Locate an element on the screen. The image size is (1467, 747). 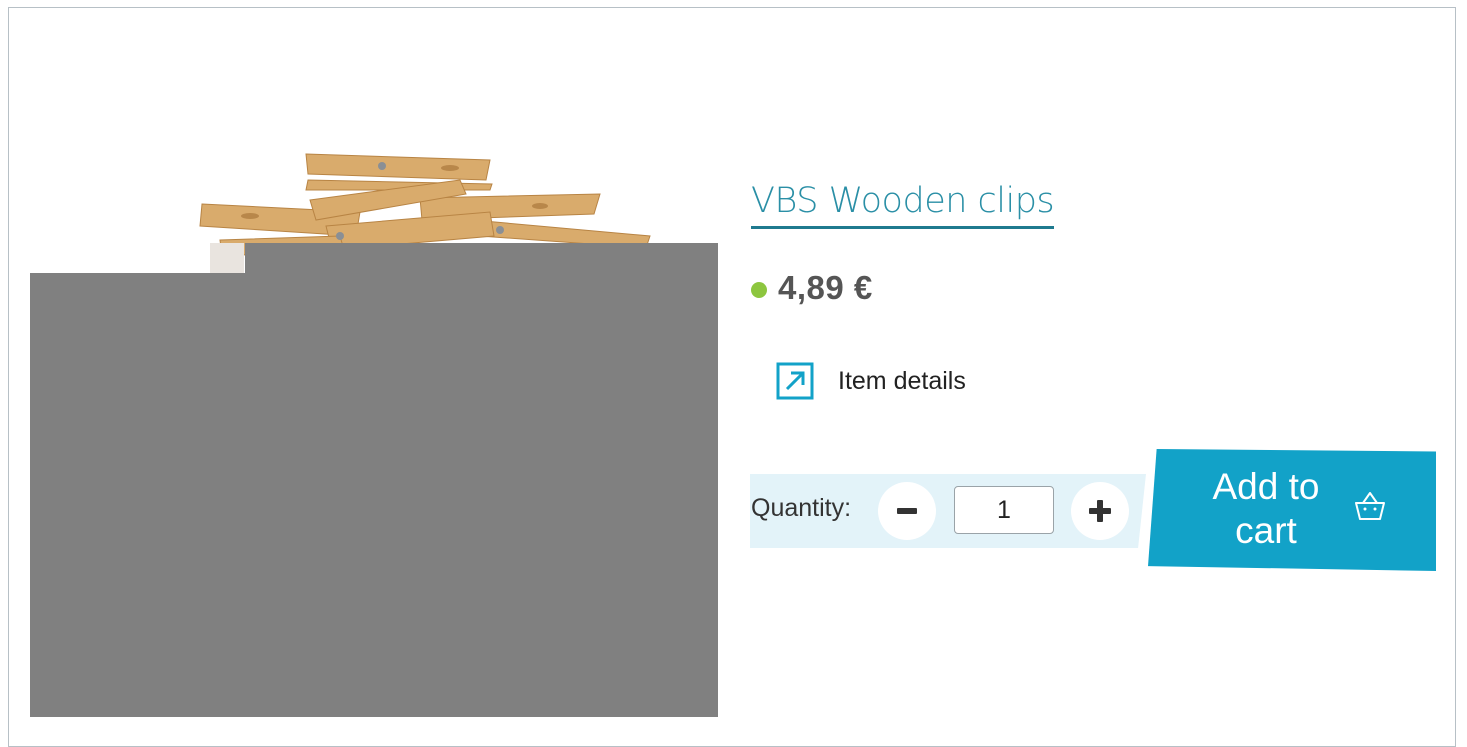
price-row: 4,89 € is located at coordinates (812, 288).